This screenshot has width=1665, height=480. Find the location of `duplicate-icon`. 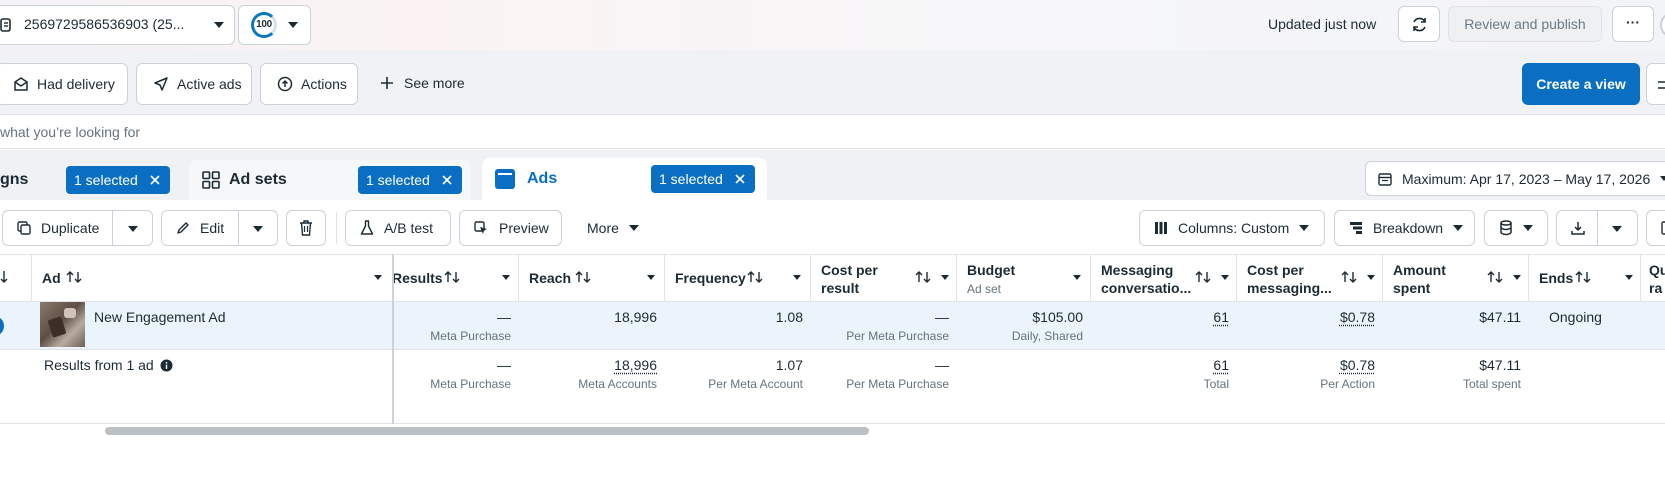

duplicate-icon is located at coordinates (24, 228).